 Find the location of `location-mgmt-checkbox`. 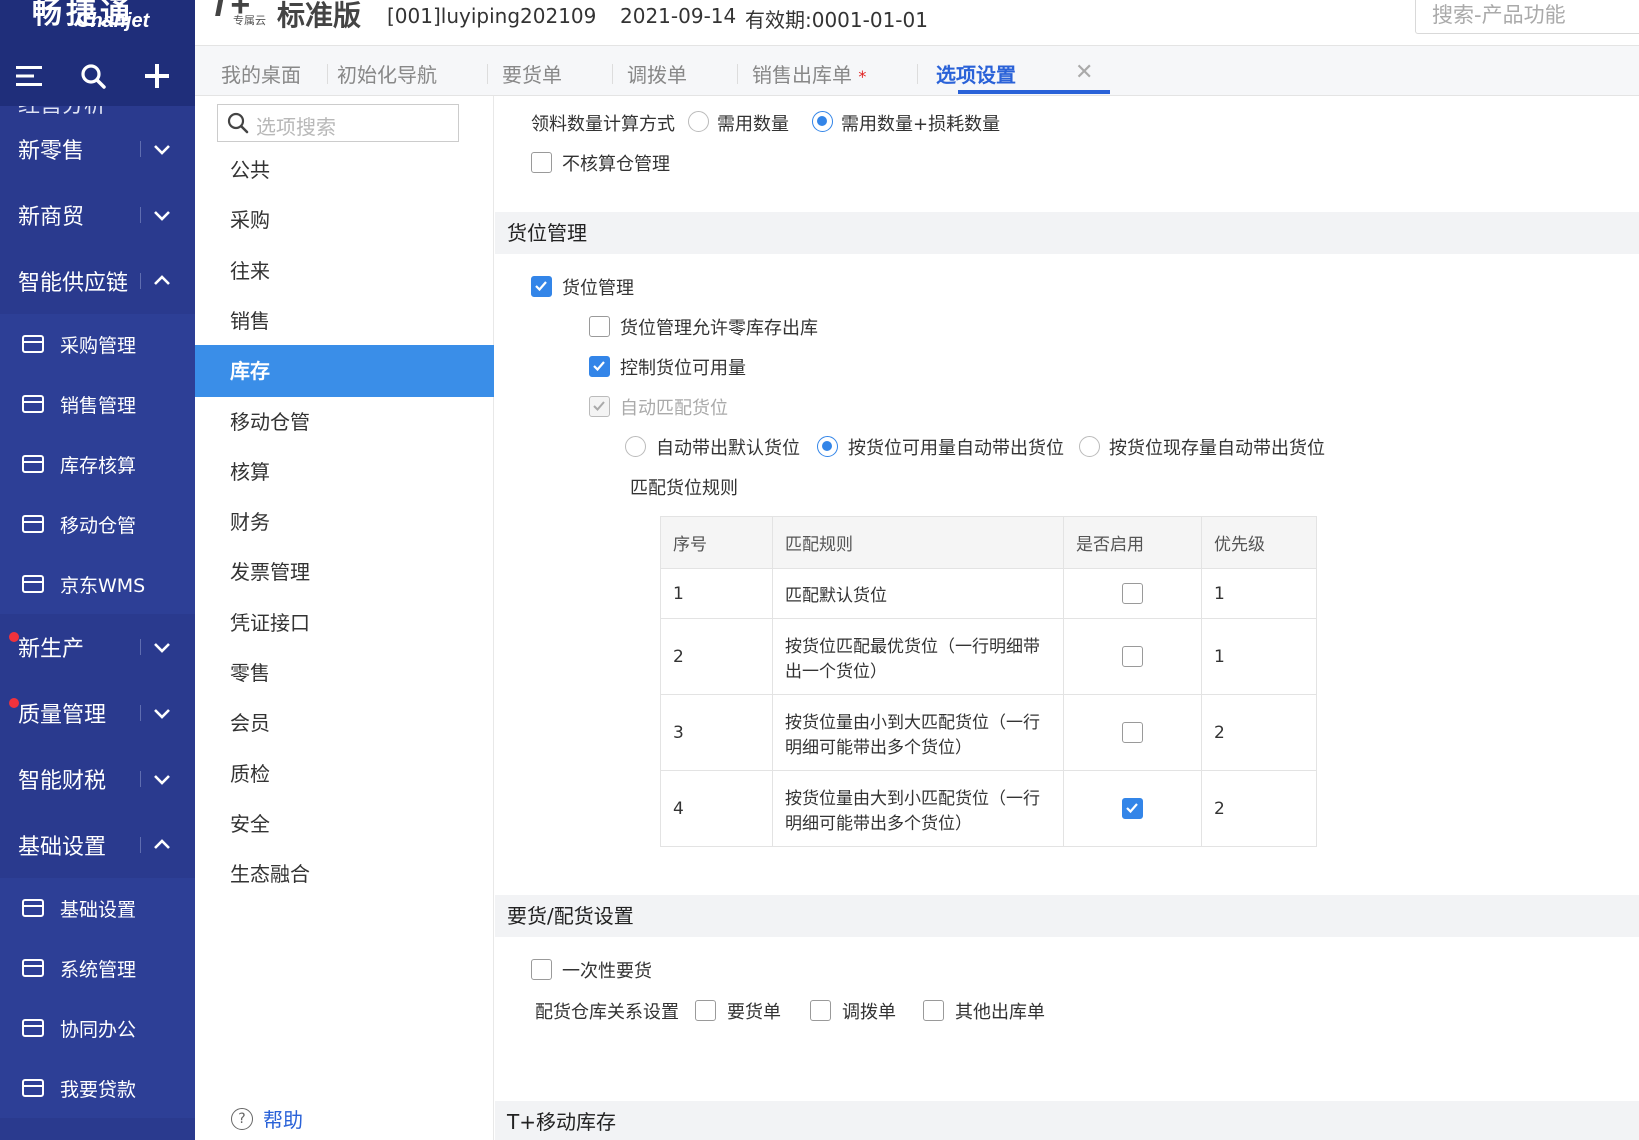

location-mgmt-checkbox is located at coordinates (541, 286).